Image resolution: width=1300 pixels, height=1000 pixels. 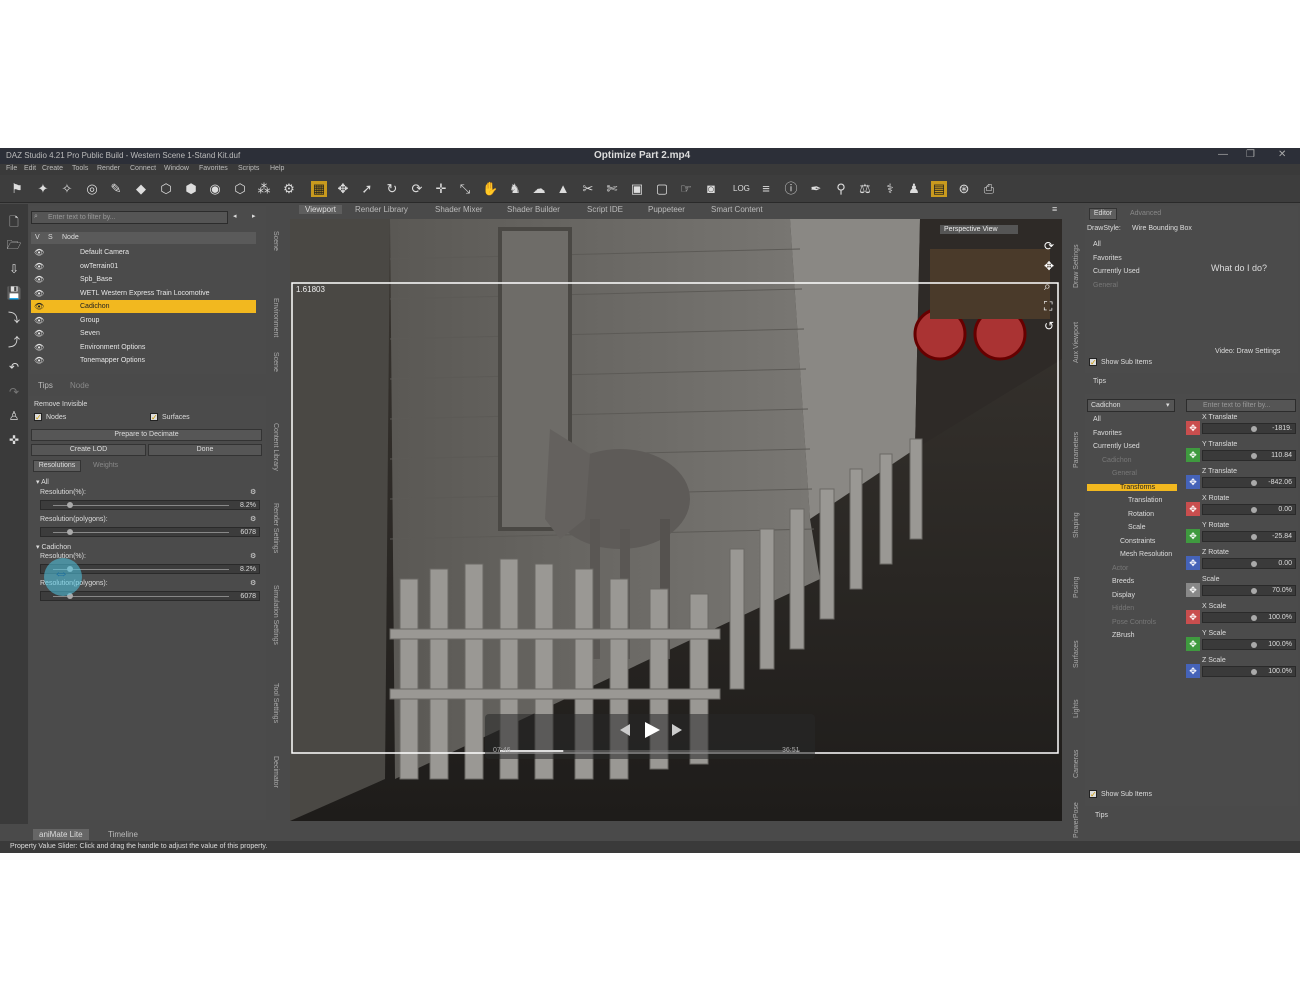 I want to click on new-file-icon: 🗋, so click(x=14, y=222).